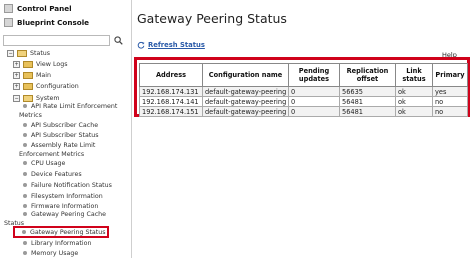 This screenshot has height=258, width=474. I want to click on sidebar-item-cpu-usage: CPU Usage, so click(43, 163).